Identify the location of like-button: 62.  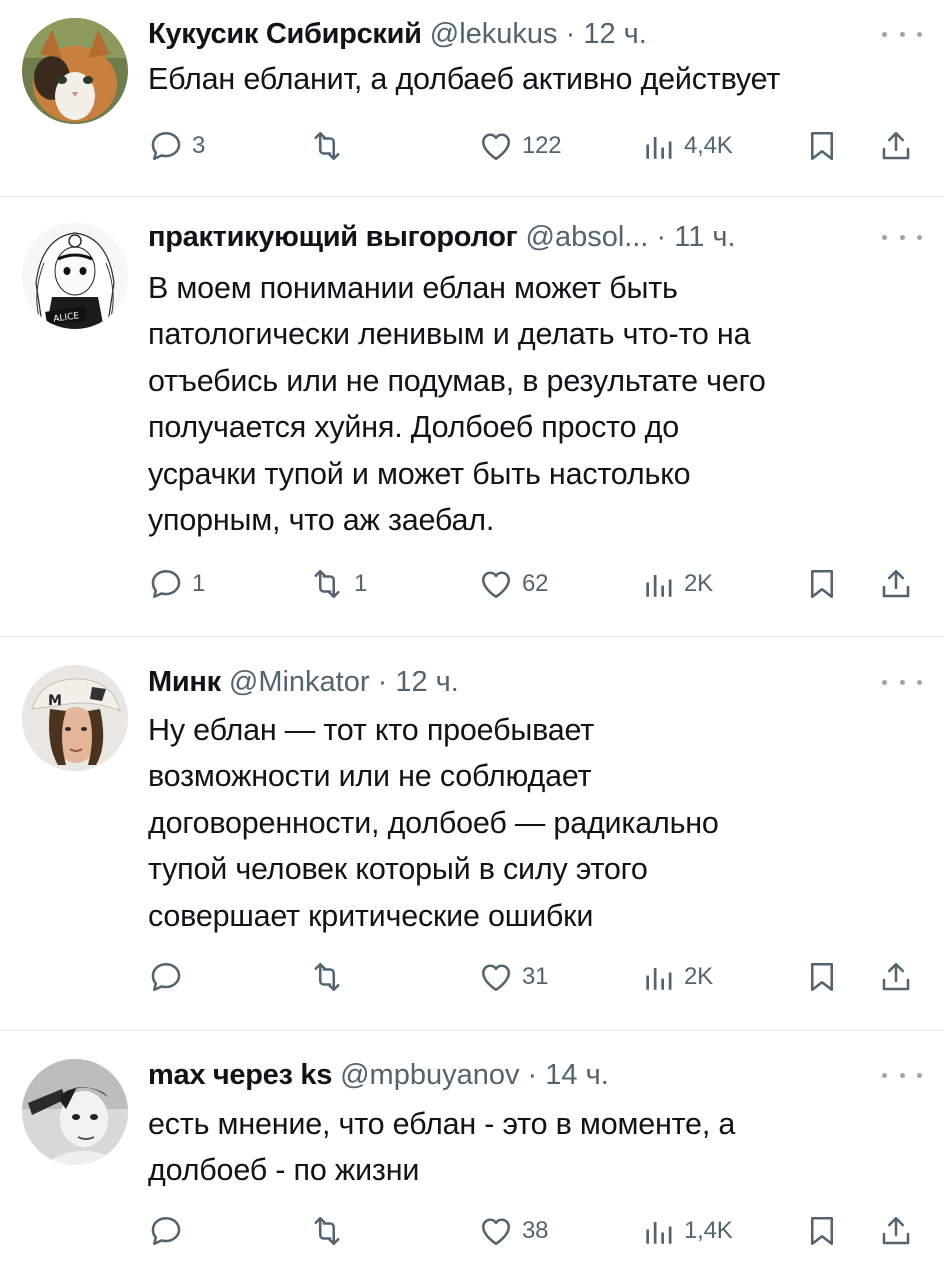
(513, 584).